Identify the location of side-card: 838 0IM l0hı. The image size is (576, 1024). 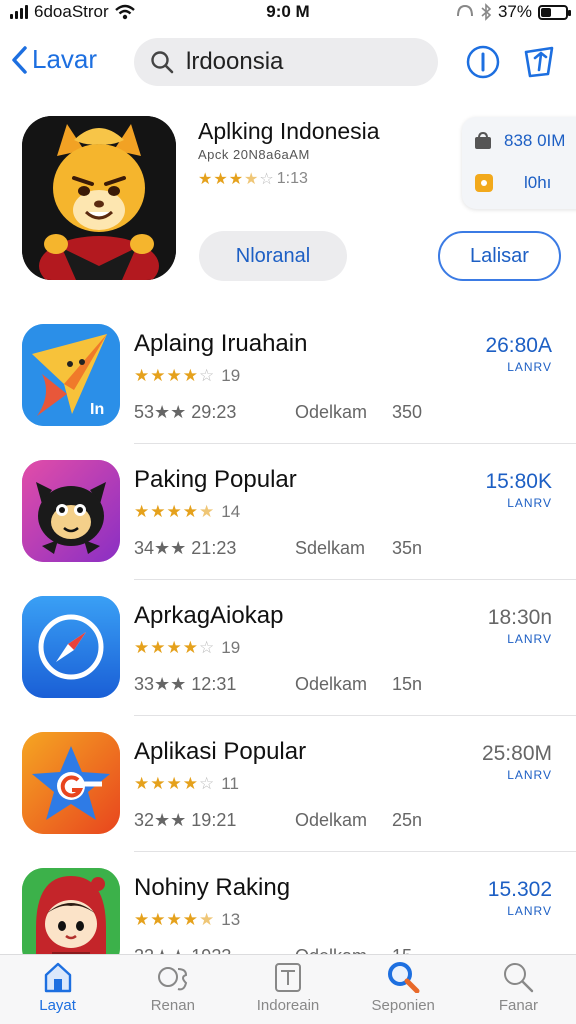
(519, 163).